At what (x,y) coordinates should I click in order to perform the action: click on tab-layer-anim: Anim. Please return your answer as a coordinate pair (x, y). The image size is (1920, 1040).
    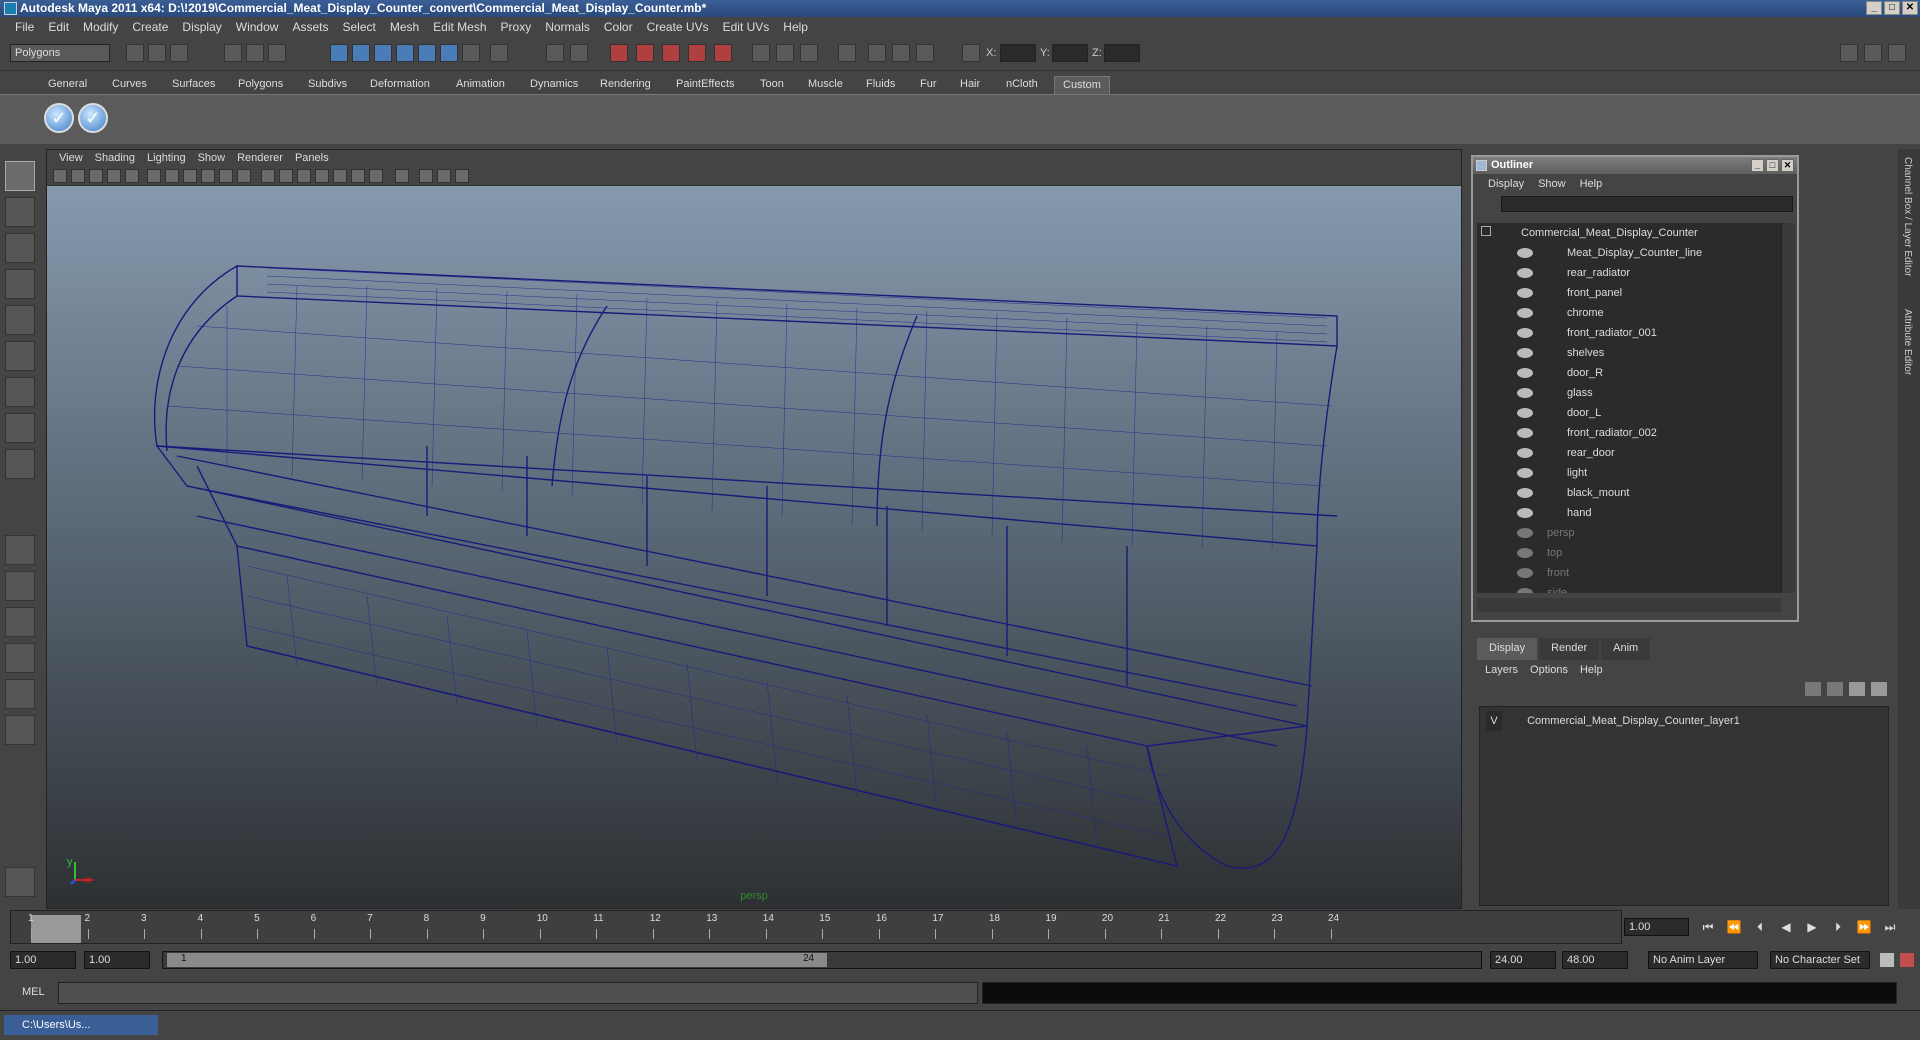
    Looking at the image, I should click on (1626, 649).